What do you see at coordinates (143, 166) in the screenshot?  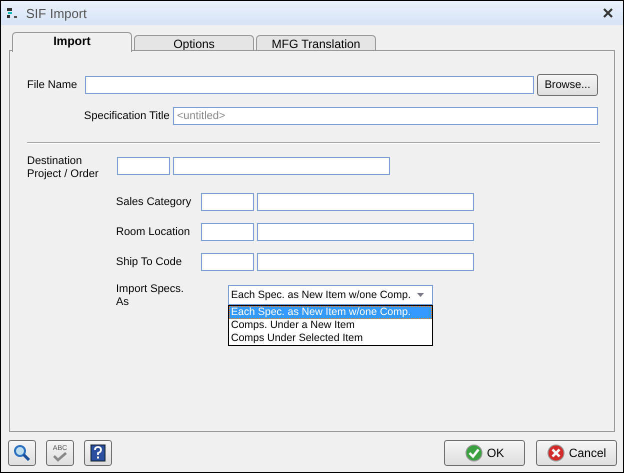 I see `project-code-field` at bounding box center [143, 166].